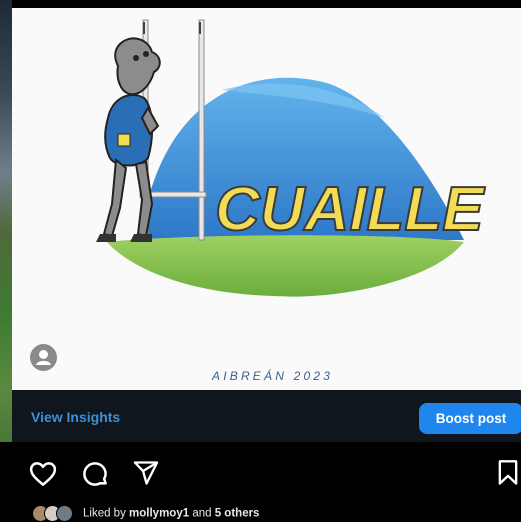 Image resolution: width=521 pixels, height=522 pixels. What do you see at coordinates (272, 375) in the screenshot?
I see `date-caption: AIBREÁN 2023` at bounding box center [272, 375].